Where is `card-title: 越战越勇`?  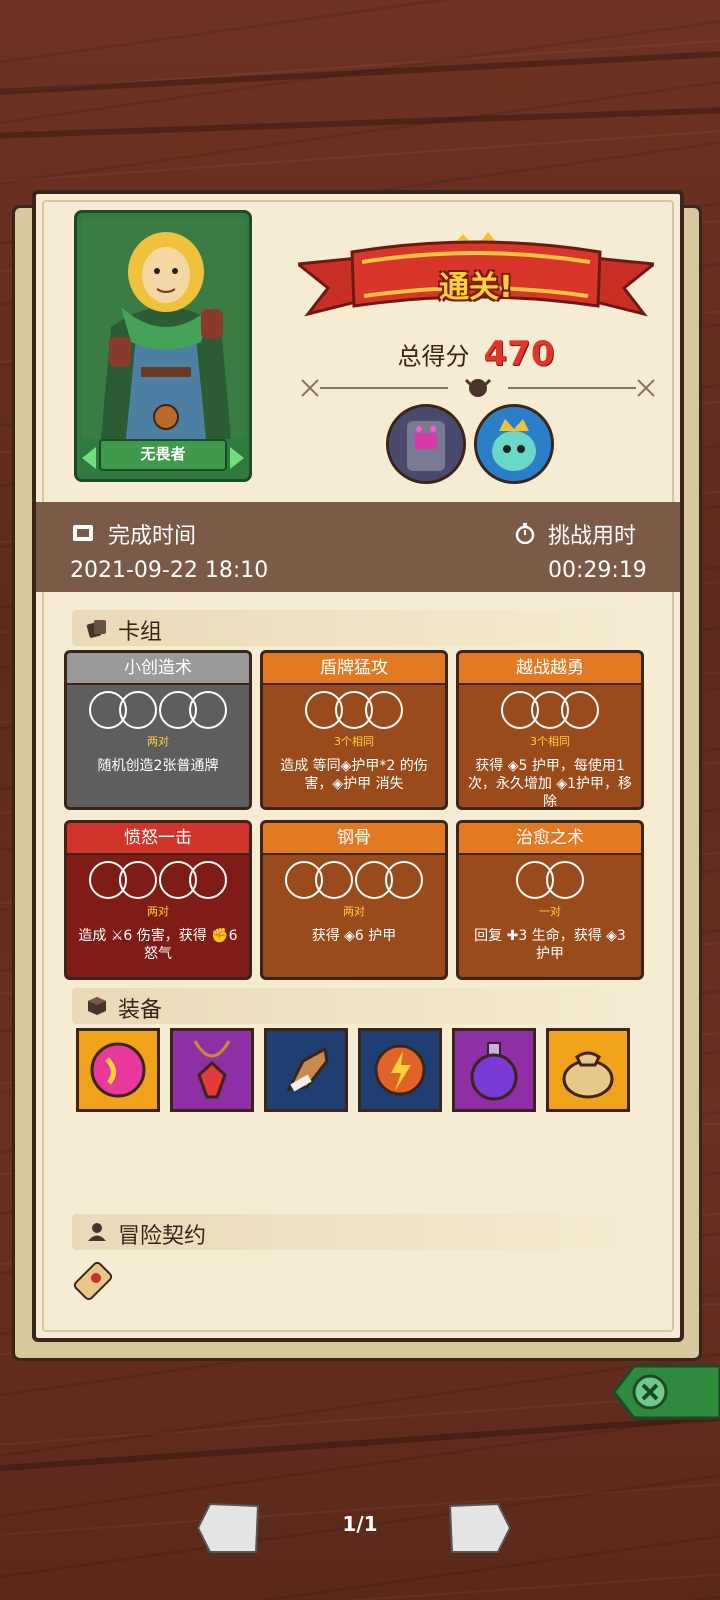 card-title: 越战越勇 is located at coordinates (550, 669).